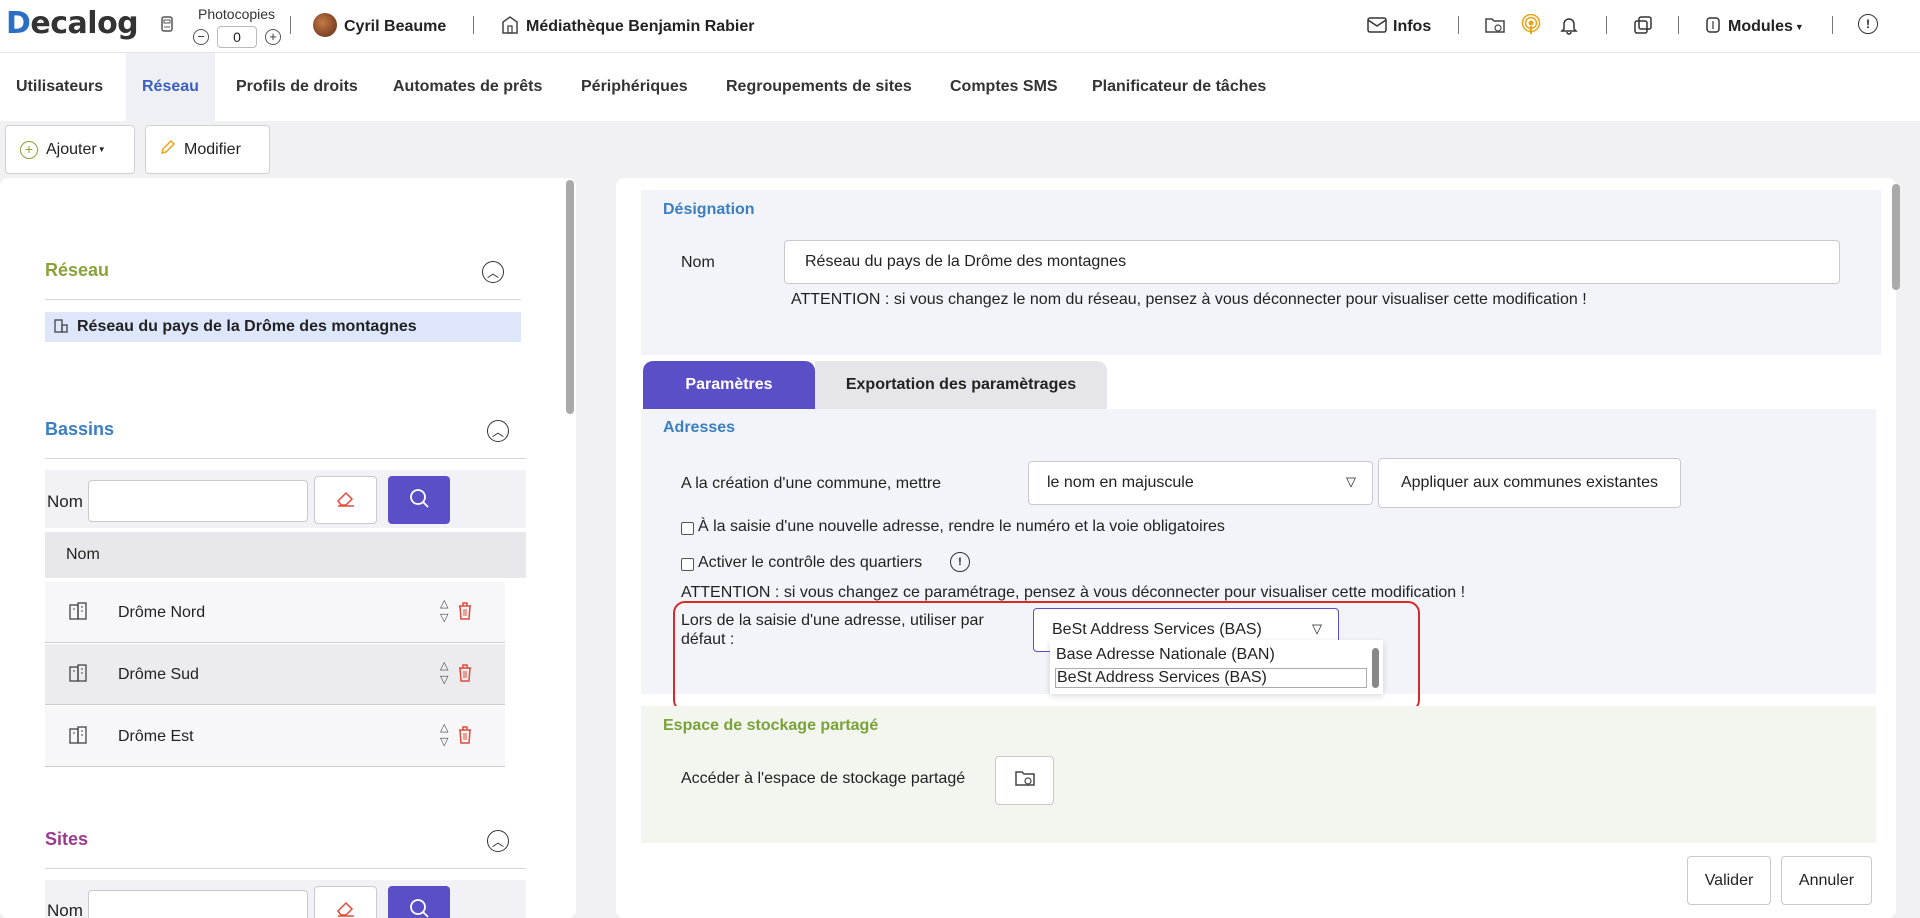 This screenshot has height=918, width=1920. Describe the element at coordinates (634, 87) in the screenshot. I see `tab-peripheriques: Périphériques` at that location.